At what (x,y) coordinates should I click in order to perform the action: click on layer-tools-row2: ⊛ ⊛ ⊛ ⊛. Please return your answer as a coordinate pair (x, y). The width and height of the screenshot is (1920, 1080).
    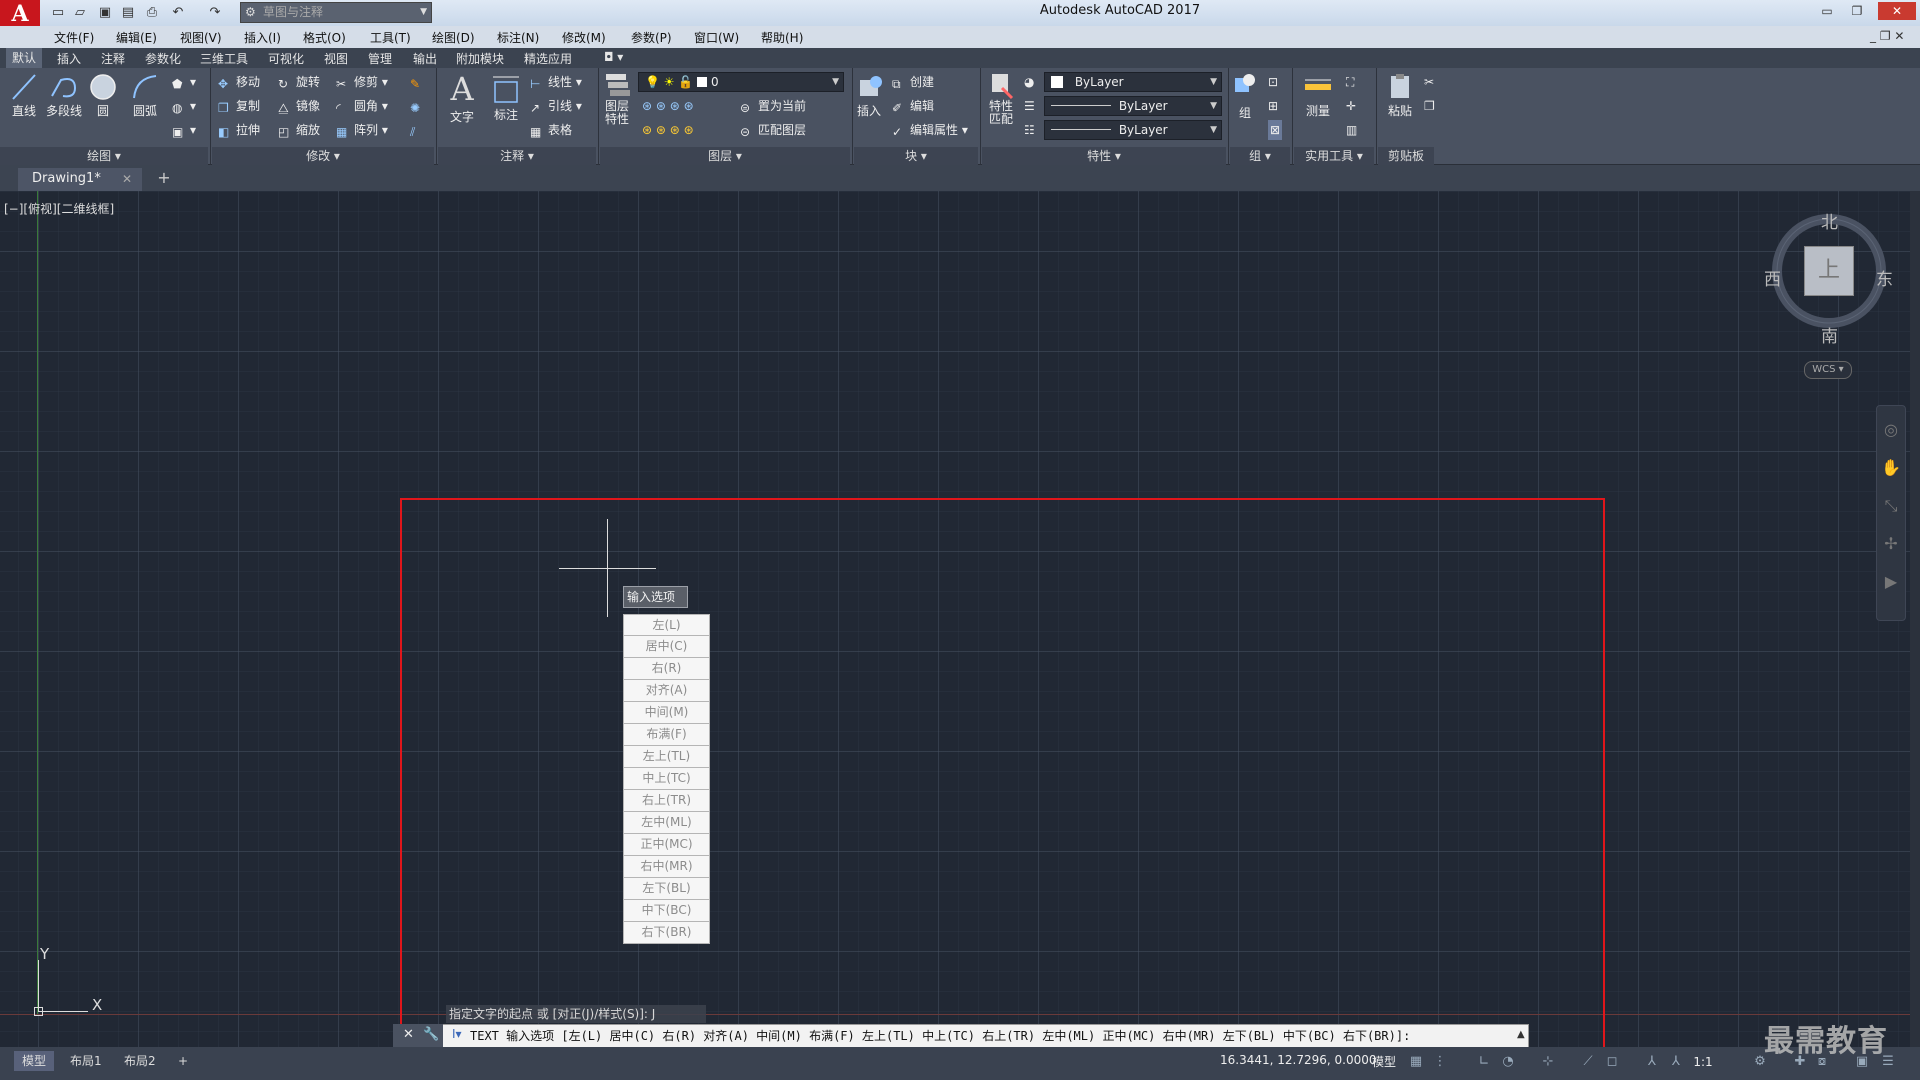
    Looking at the image, I should click on (668, 130).